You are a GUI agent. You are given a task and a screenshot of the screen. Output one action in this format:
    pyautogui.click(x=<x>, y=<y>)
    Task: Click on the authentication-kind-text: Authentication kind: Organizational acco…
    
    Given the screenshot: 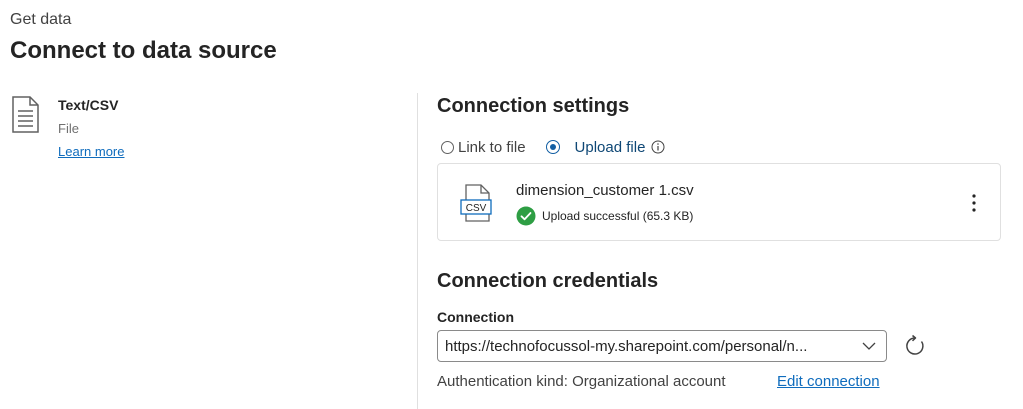 What is the action you would take?
    pyautogui.click(x=581, y=381)
    